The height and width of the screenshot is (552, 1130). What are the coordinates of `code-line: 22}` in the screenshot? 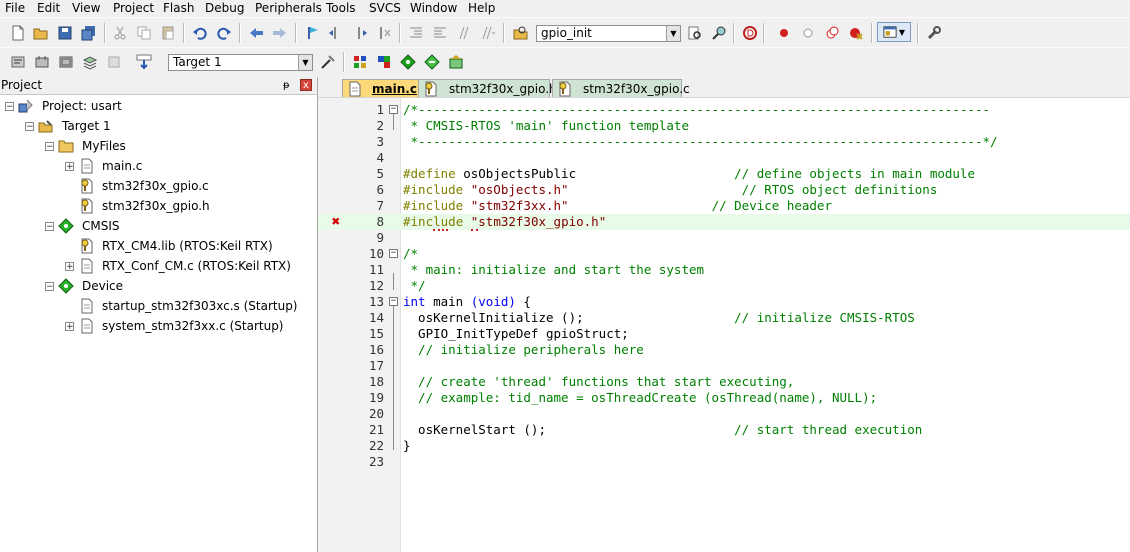 It's located at (724, 446).